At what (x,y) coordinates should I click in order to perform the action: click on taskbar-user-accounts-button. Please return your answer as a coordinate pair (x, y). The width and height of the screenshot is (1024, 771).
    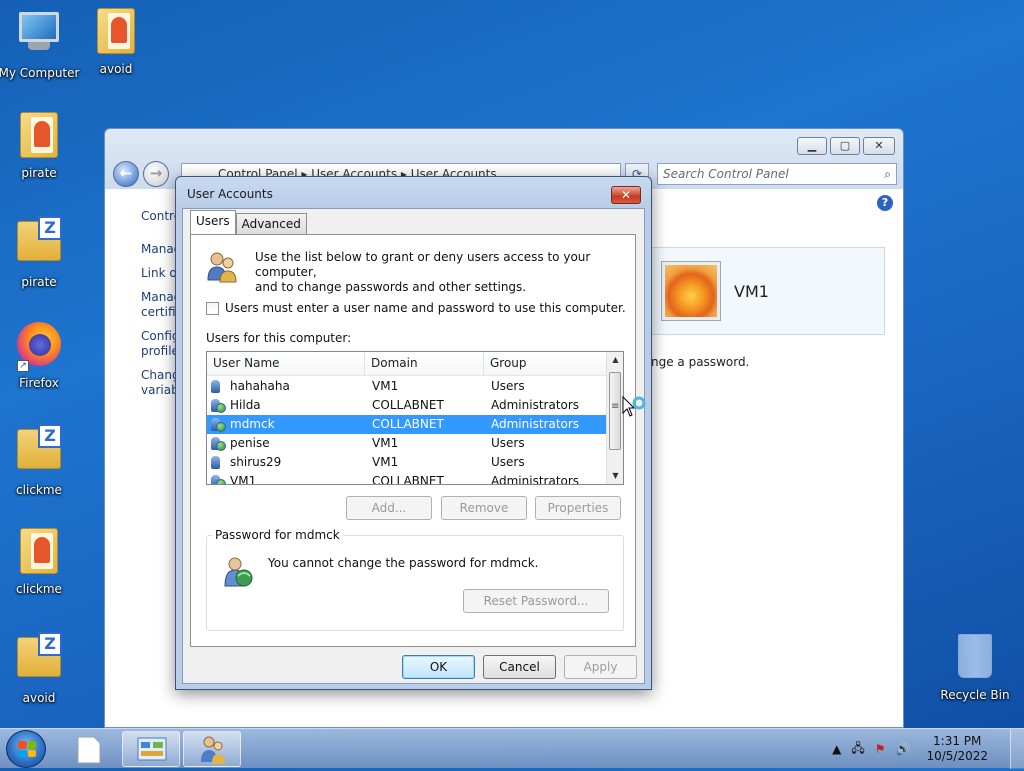
    Looking at the image, I should click on (212, 749).